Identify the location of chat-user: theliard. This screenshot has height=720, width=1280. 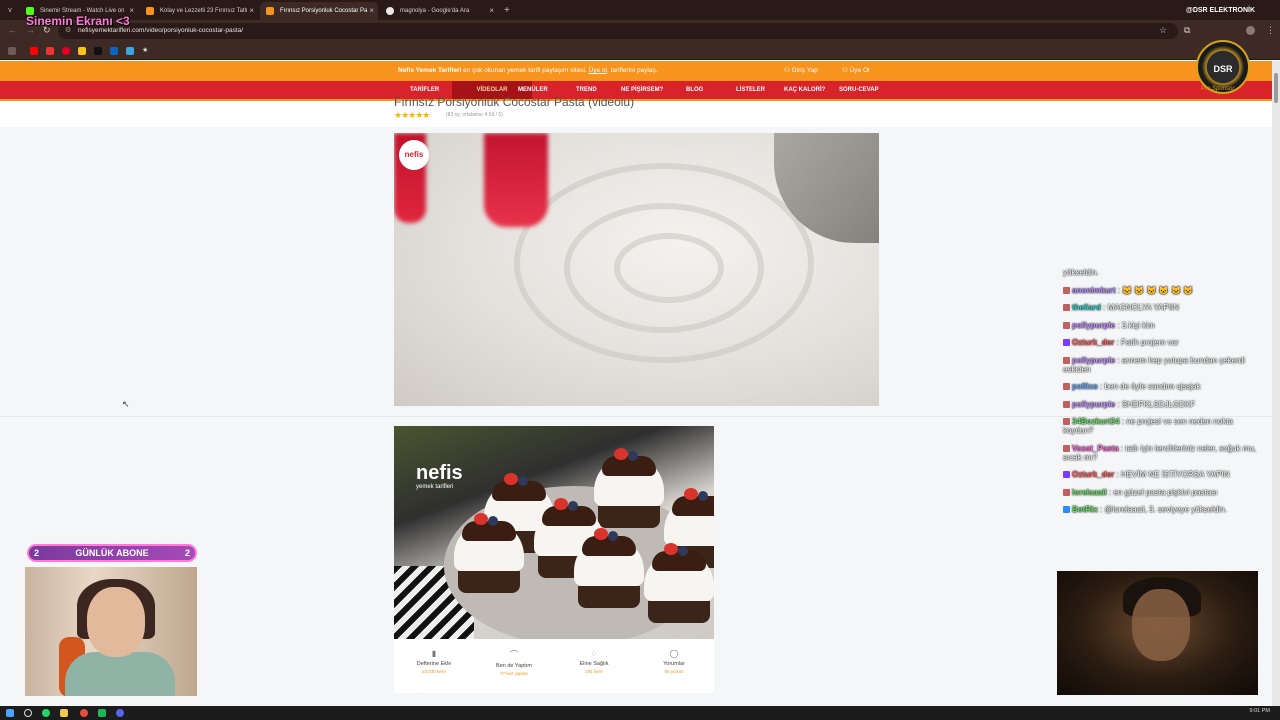
(1086, 307).